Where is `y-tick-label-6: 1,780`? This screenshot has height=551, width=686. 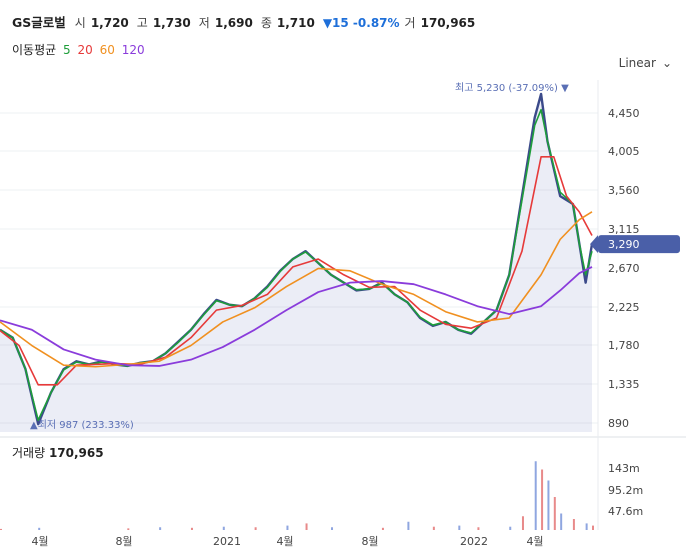
y-tick-label-6: 1,780 is located at coordinates (624, 345).